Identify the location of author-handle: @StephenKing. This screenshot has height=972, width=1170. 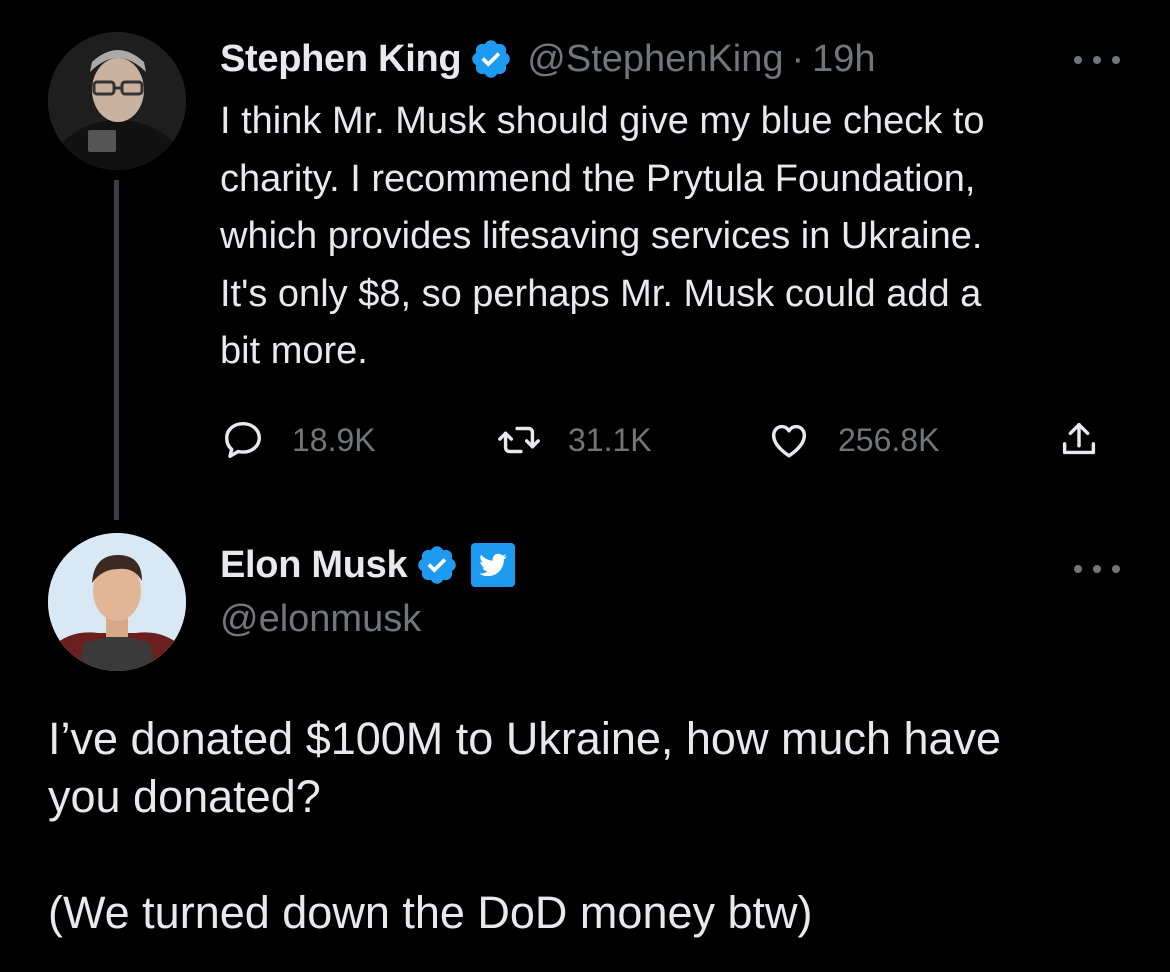
(655, 59).